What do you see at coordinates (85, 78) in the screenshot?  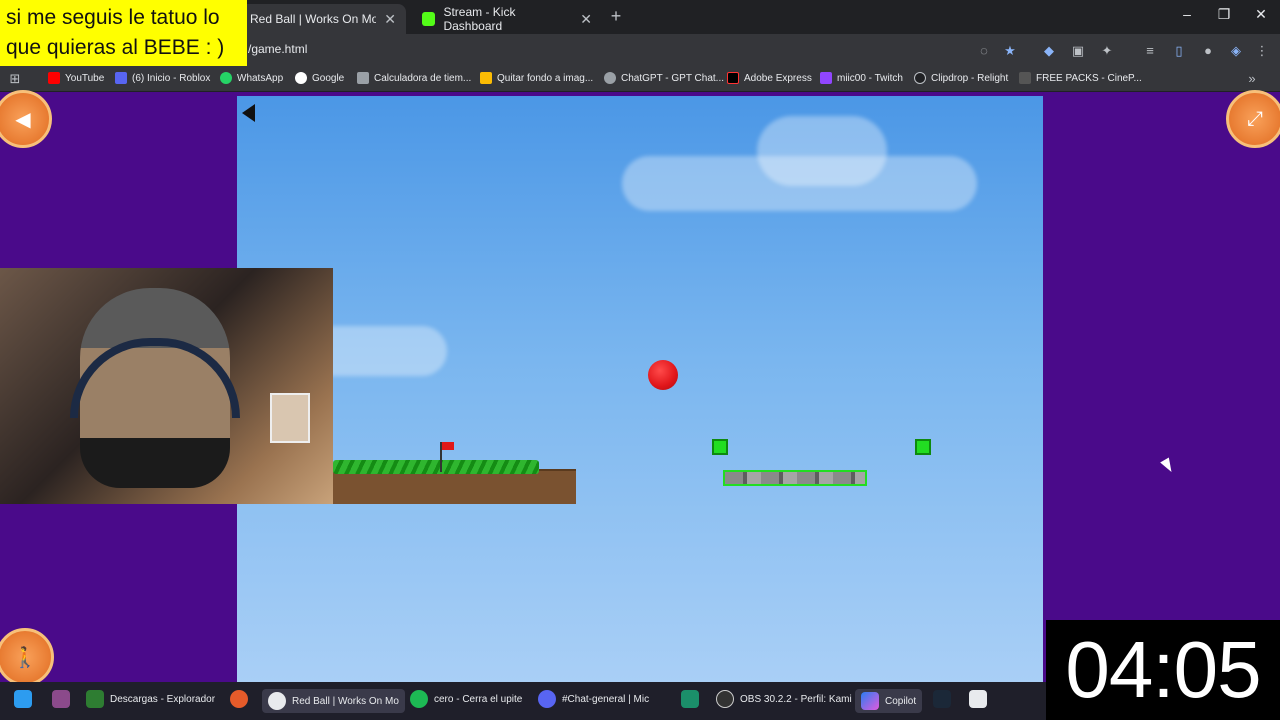 I see `bookmark-label: YouTube` at bounding box center [85, 78].